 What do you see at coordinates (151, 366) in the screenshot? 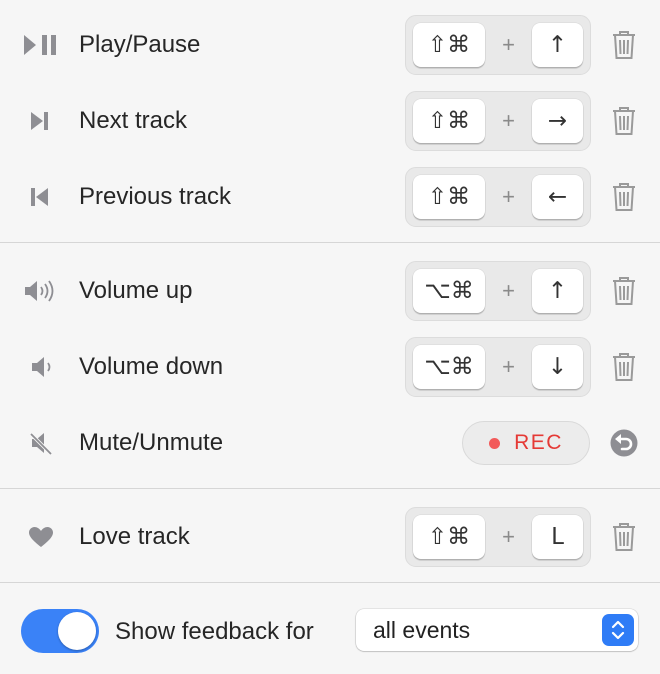
I see `shortcut-label: Volume down` at bounding box center [151, 366].